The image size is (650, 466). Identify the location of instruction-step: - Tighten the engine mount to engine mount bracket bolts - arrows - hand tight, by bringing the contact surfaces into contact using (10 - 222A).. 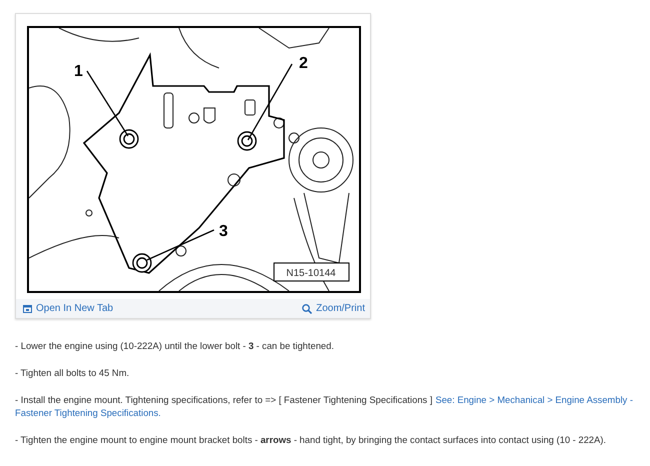
(330, 439).